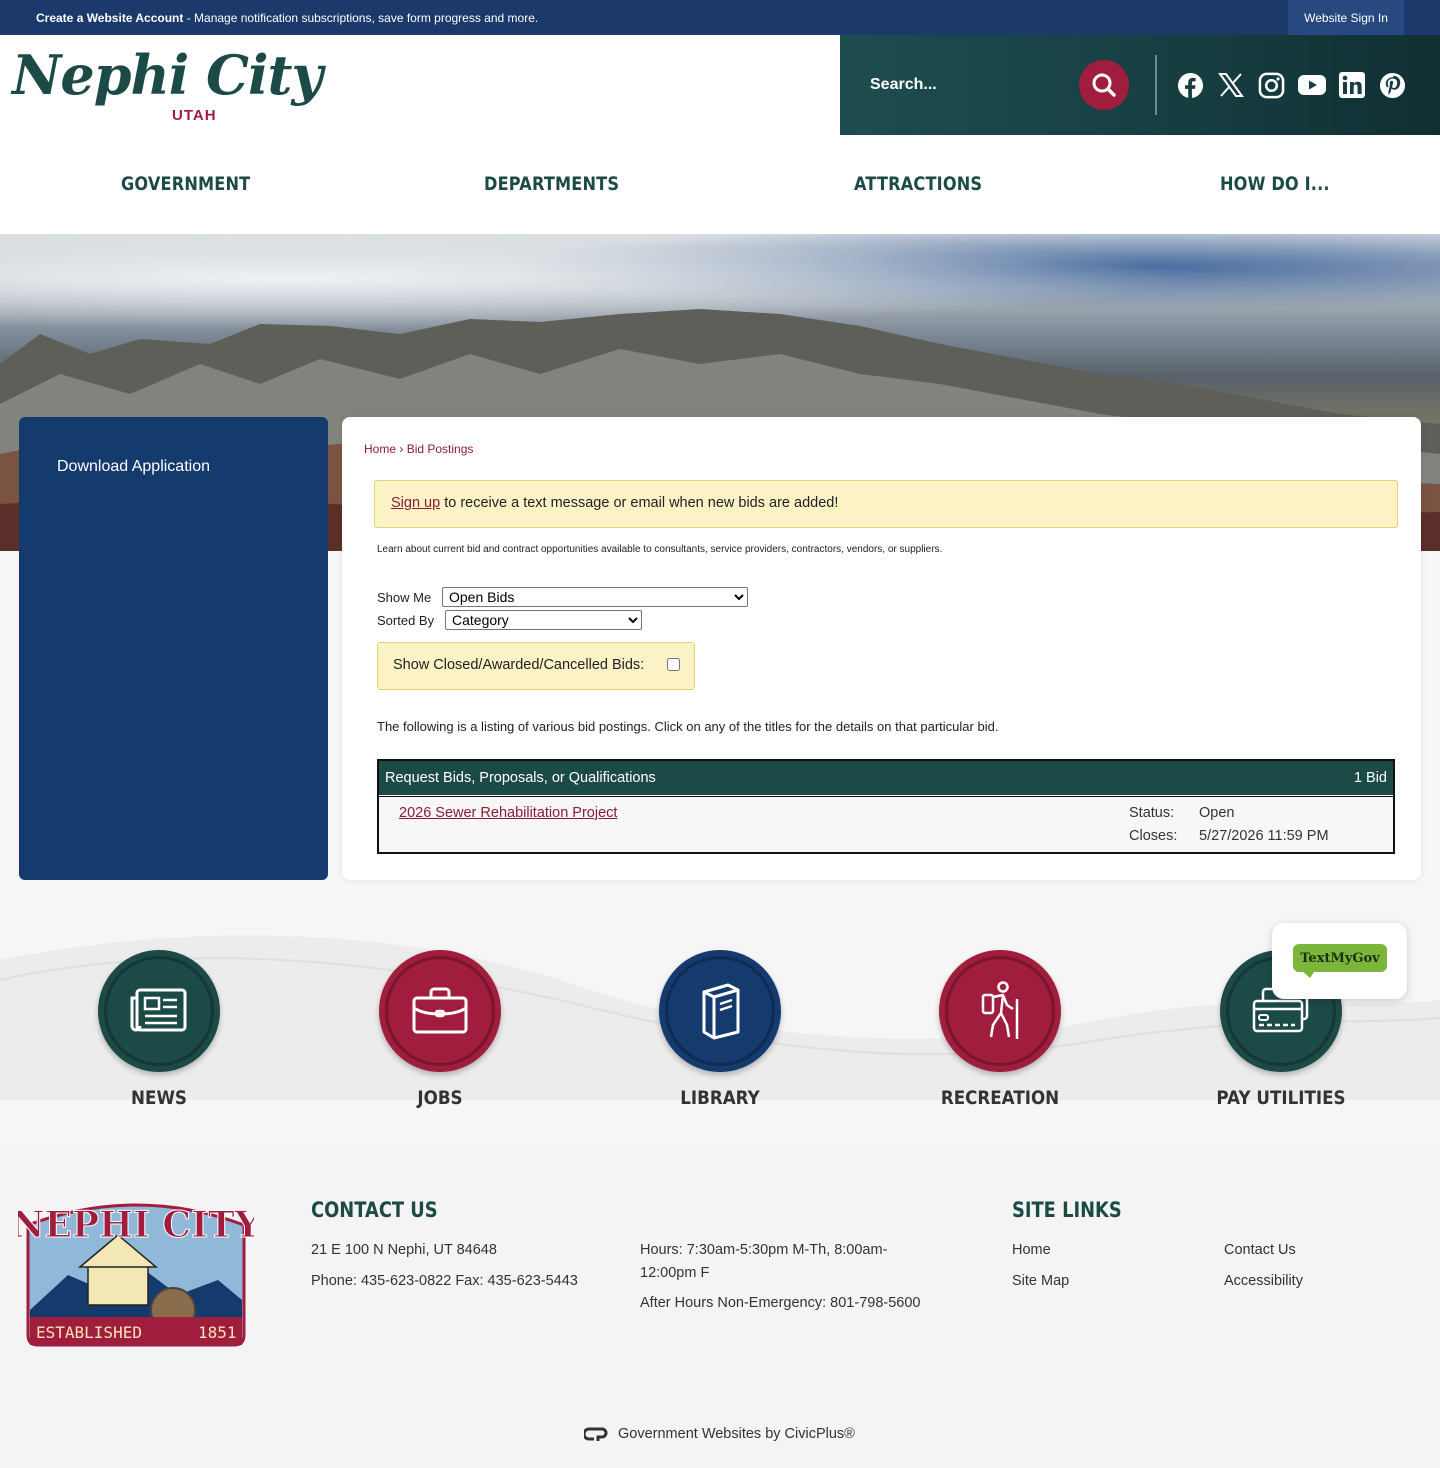 Image resolution: width=1440 pixels, height=1468 pixels. What do you see at coordinates (519, 665) in the screenshot?
I see `show-closed-label: Show Closed/Awarded/Cancelled Bids:` at bounding box center [519, 665].